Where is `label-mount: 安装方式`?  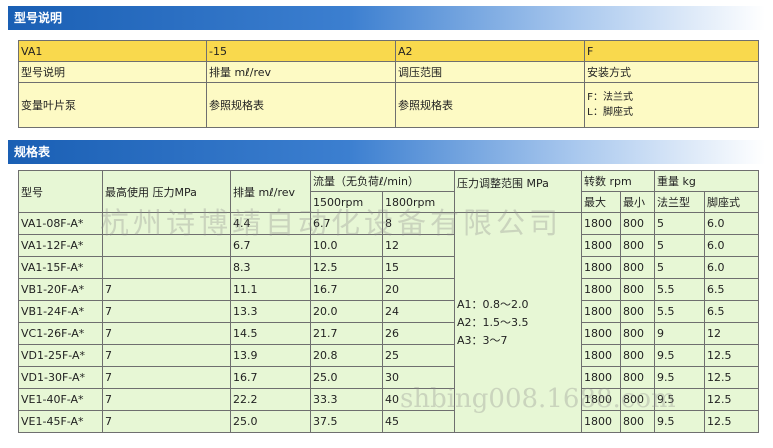
label-mount: 安装方式 is located at coordinates (671, 72).